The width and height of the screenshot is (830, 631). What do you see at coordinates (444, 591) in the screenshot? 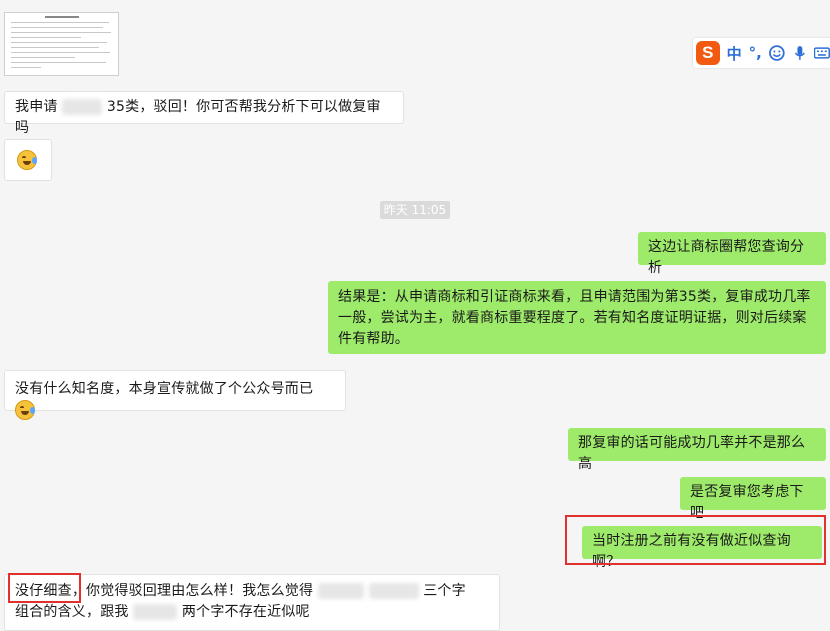
I see `message-text: 三个字` at bounding box center [444, 591].